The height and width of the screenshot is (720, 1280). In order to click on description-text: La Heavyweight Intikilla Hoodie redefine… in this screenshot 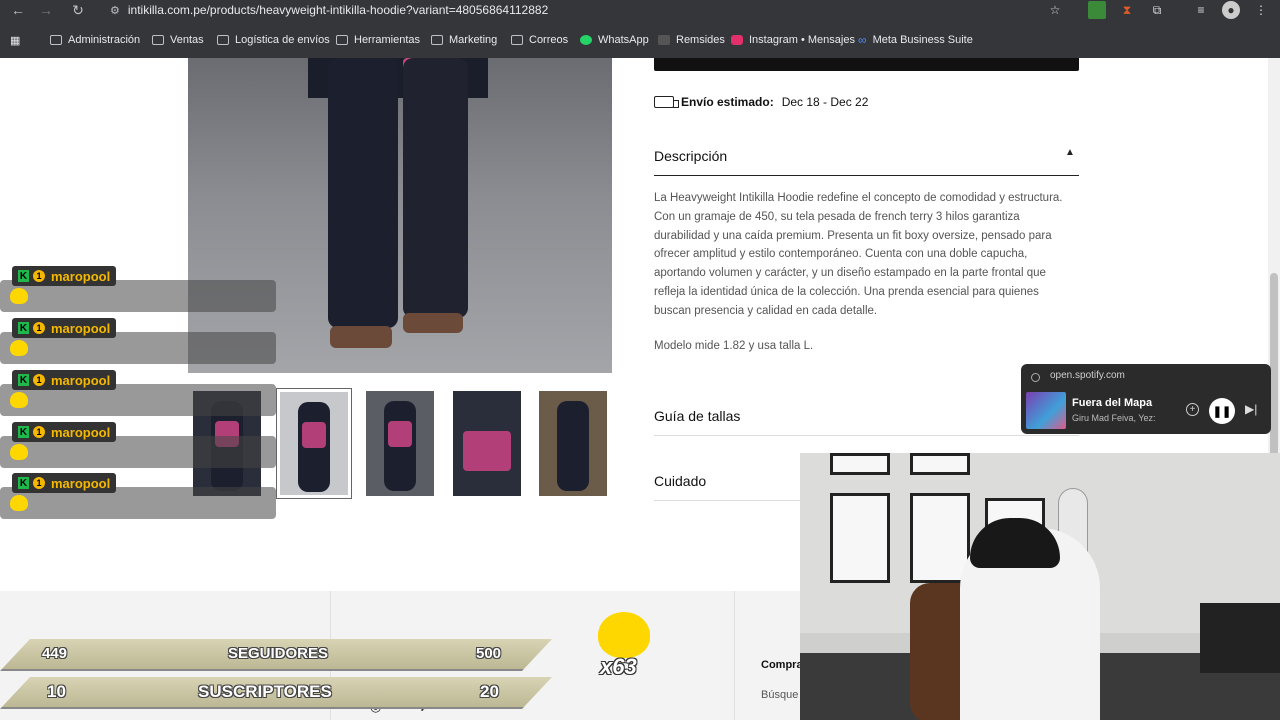, I will do `click(858, 254)`.